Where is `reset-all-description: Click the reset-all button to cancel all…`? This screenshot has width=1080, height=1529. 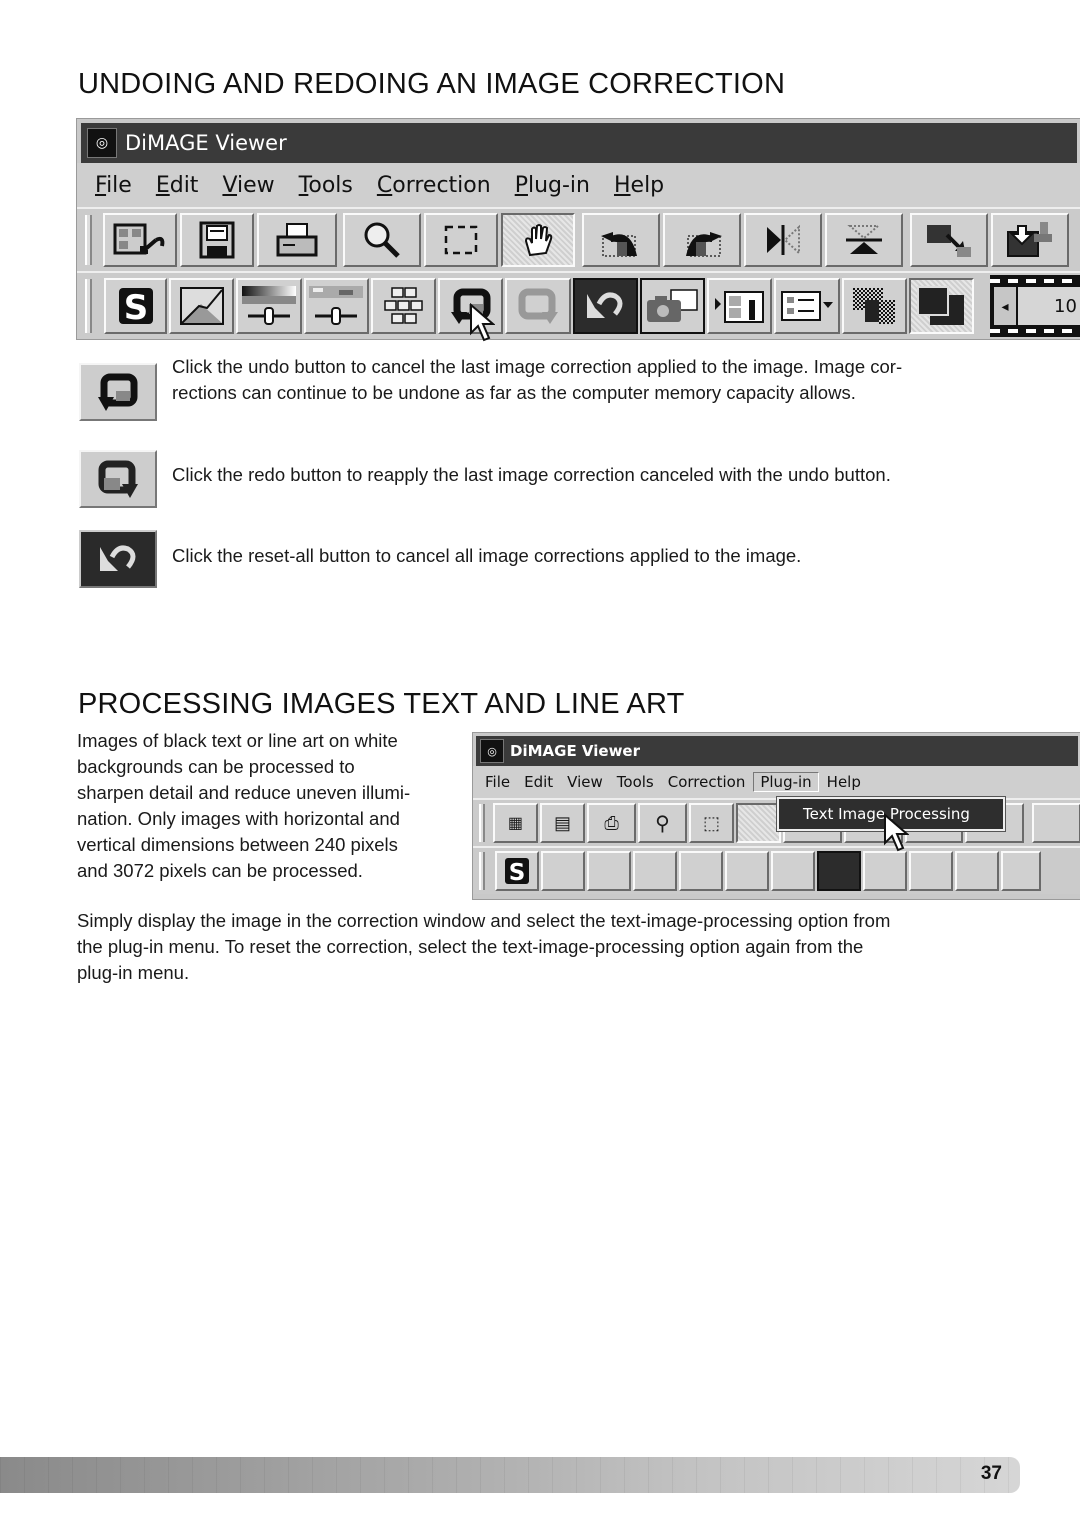 reset-all-description: Click the reset-all button to cancel all… is located at coordinates (487, 555).